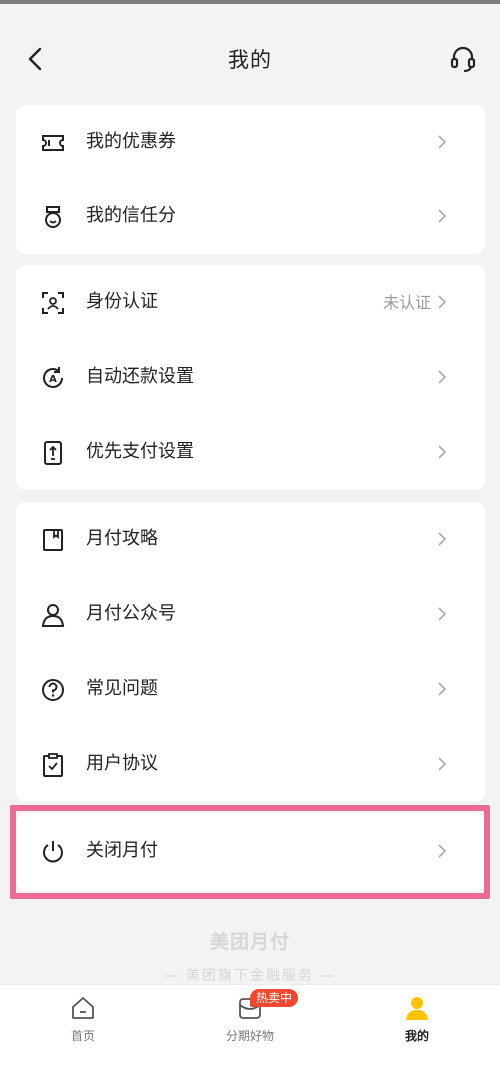 The image size is (500, 1067). What do you see at coordinates (122, 538) in the screenshot?
I see `row-label: 月付攻略` at bounding box center [122, 538].